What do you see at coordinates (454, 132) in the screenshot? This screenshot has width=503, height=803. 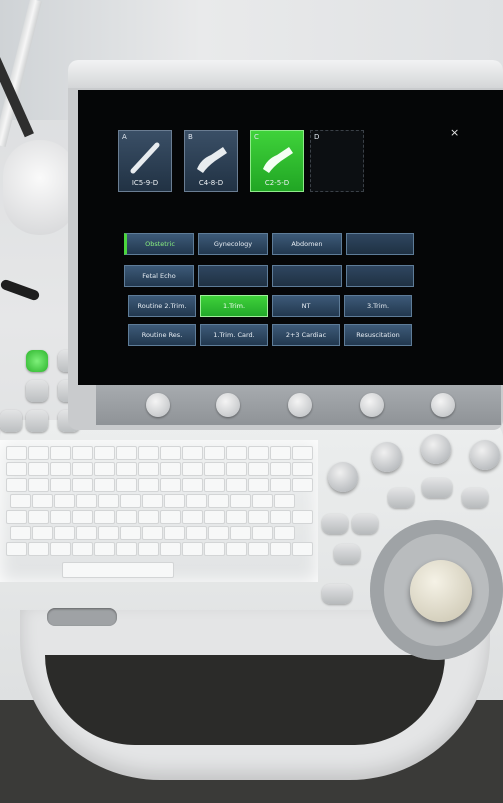 I see `close-icon: ×` at bounding box center [454, 132].